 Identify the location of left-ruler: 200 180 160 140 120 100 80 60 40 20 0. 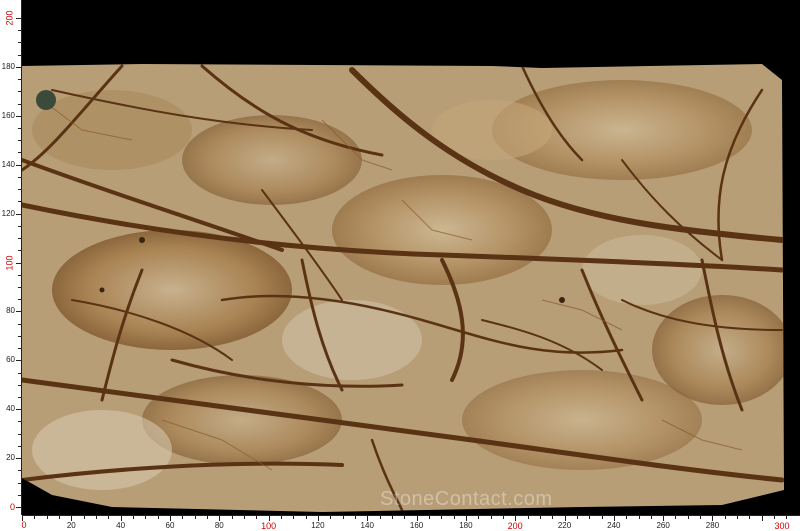
(11, 257).